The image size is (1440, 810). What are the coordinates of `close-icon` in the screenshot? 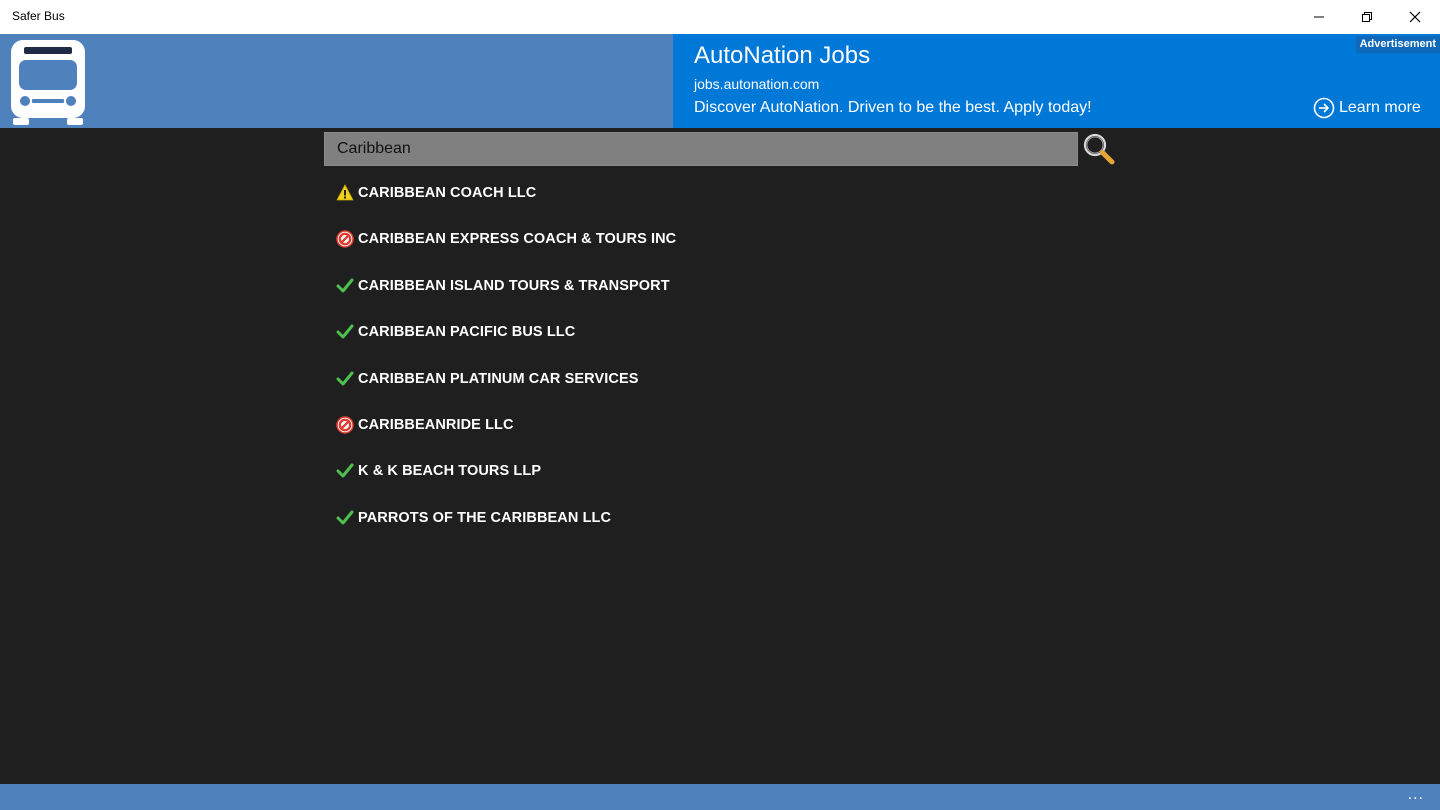 It's located at (1415, 17).